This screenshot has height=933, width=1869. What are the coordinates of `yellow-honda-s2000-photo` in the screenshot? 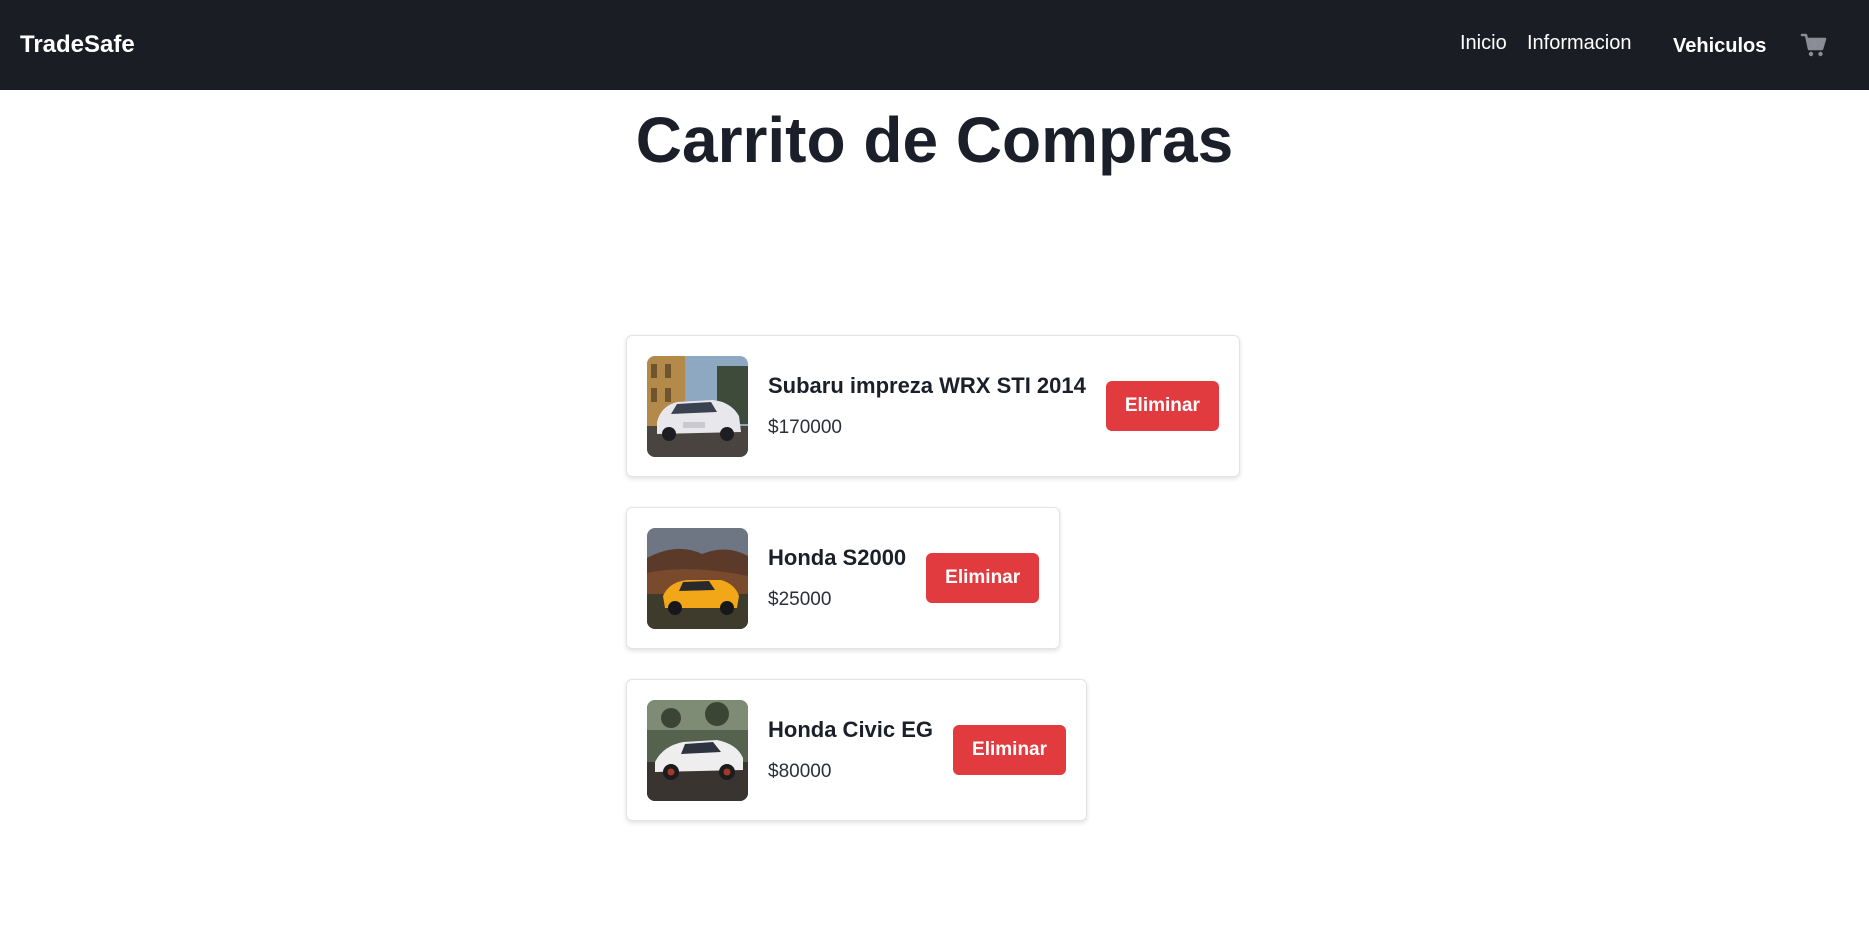 It's located at (697, 578).